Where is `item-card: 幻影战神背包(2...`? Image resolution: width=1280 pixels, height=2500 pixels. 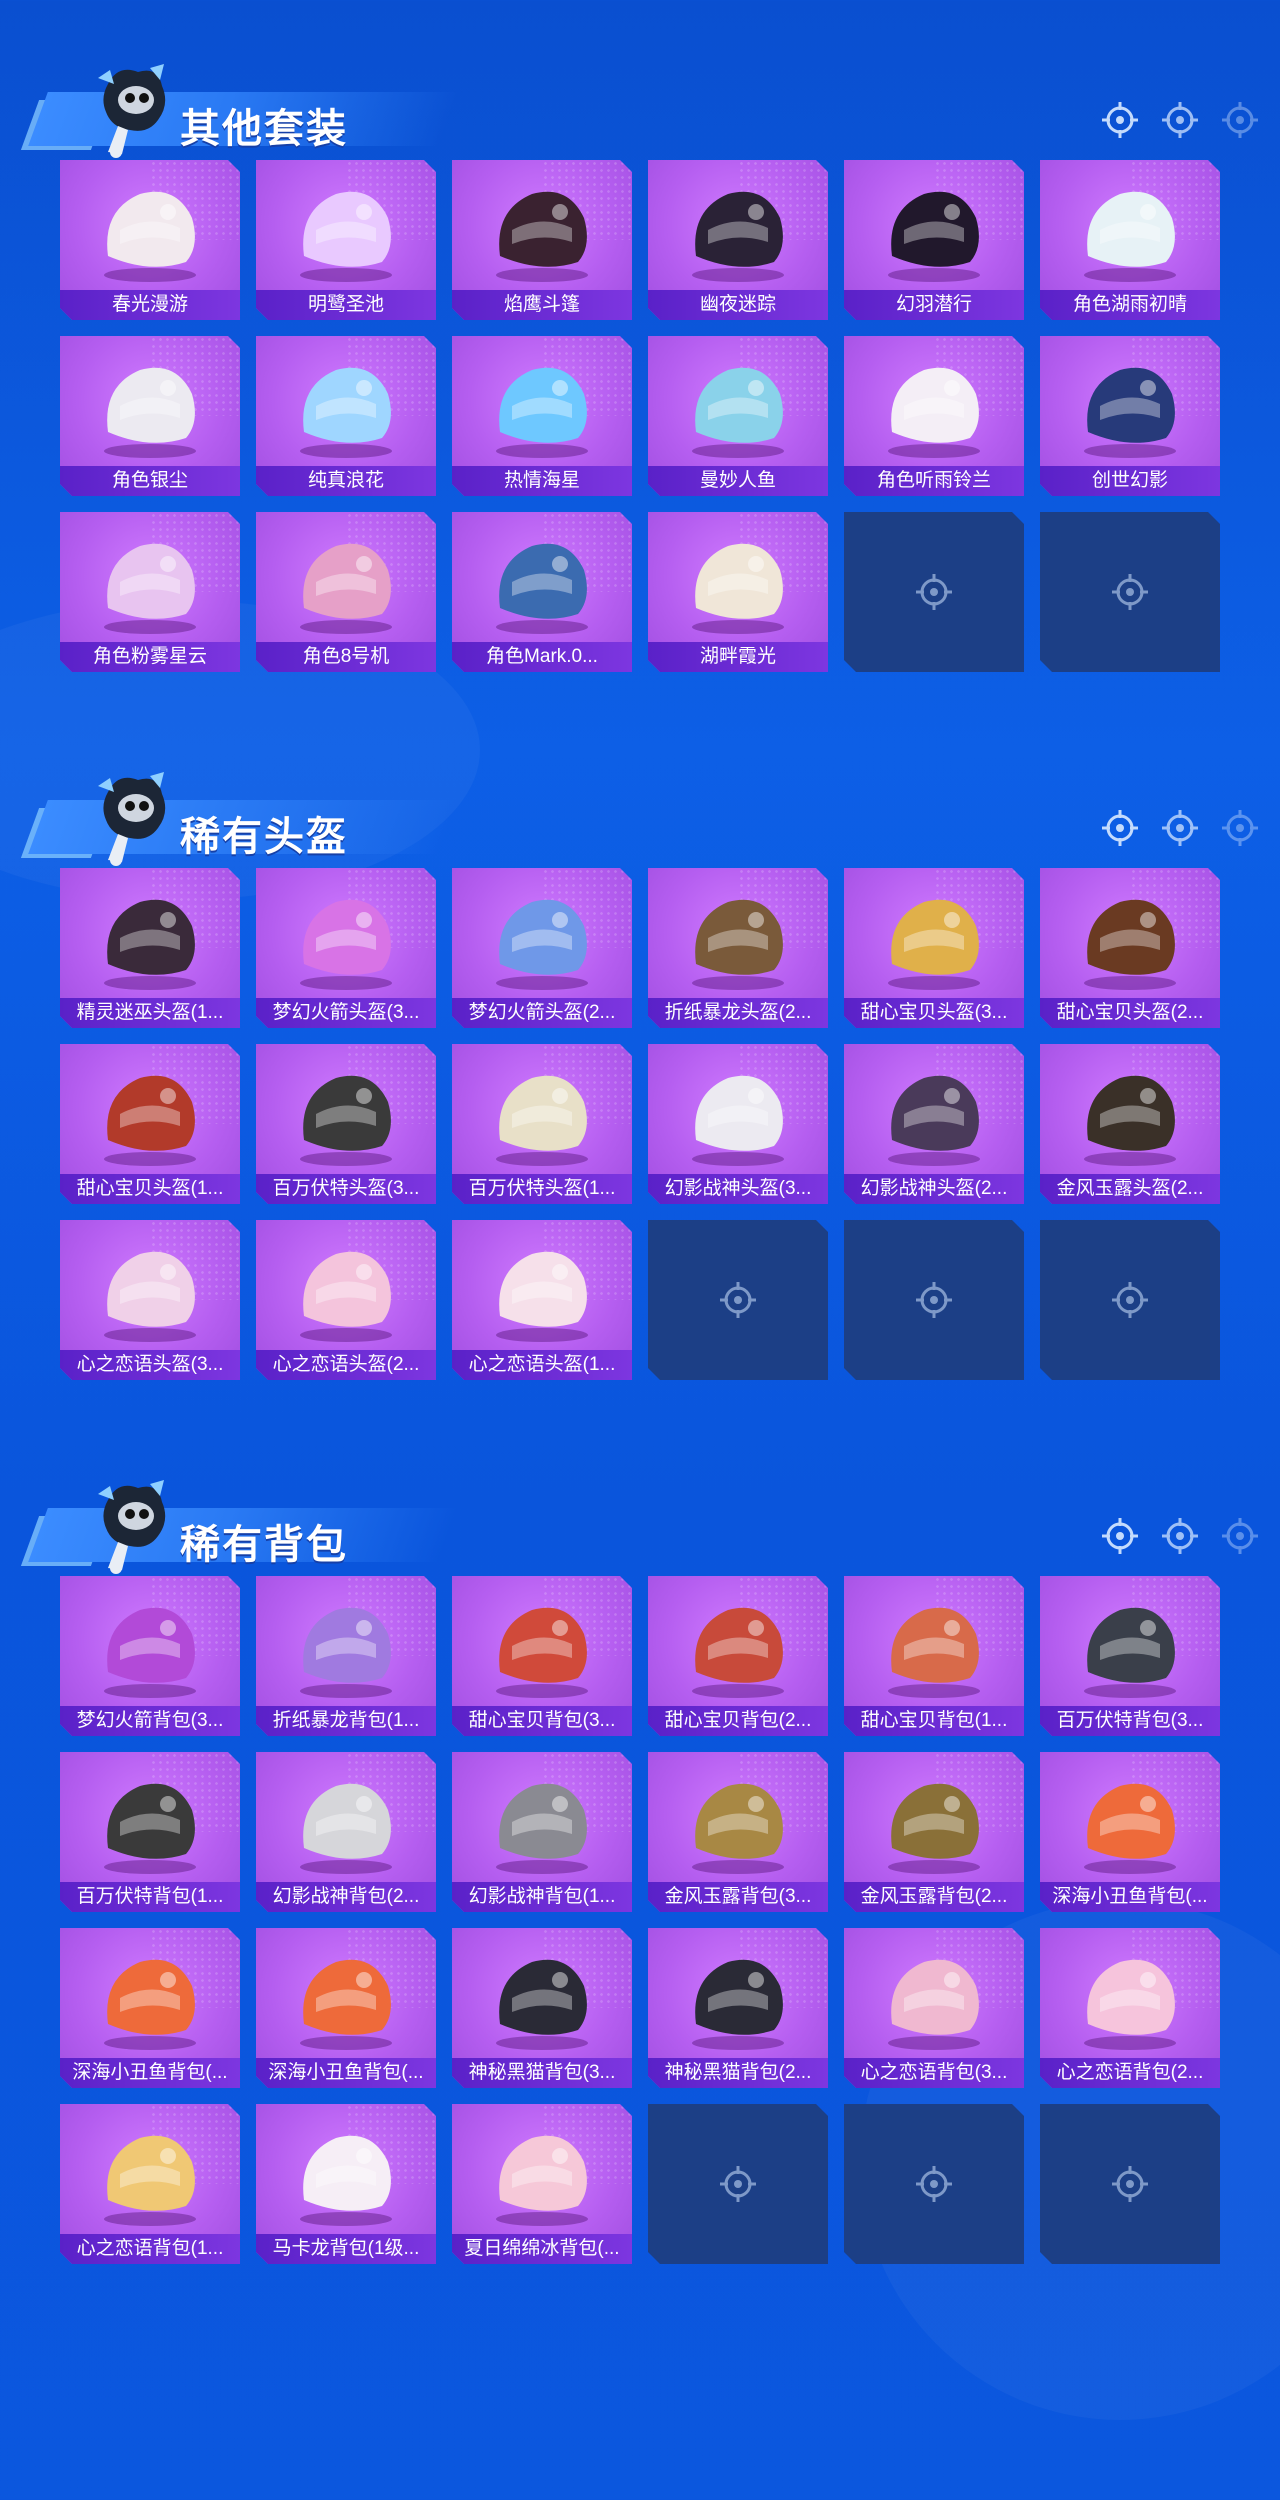
item-card: 幻影战神背包(2... is located at coordinates (346, 1832).